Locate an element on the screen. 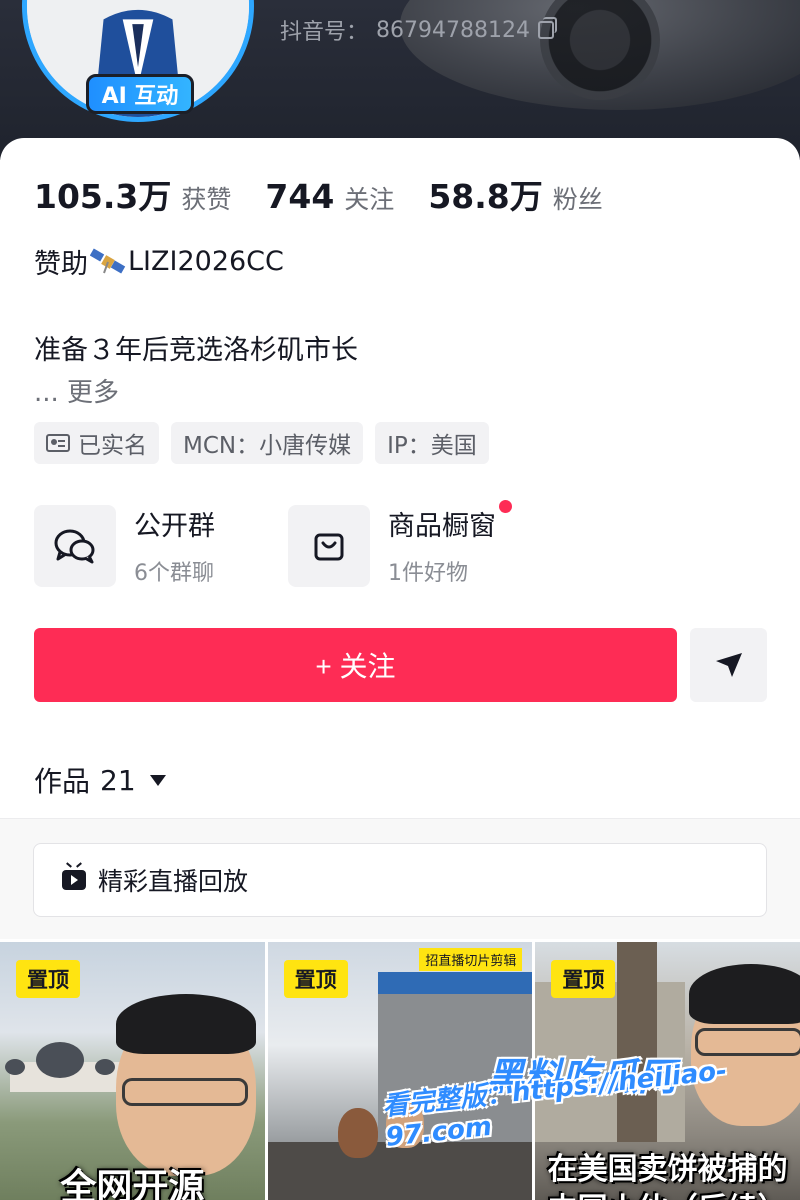  sponsor-line: 赞助 LIZI2026CC is located at coordinates (159, 261).